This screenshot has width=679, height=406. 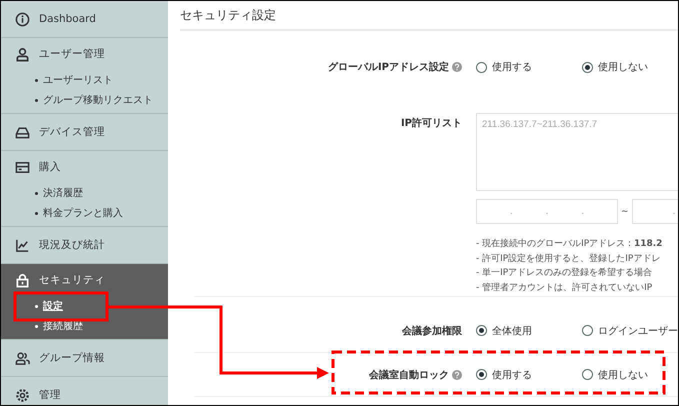 I want to click on user-icon, so click(x=22, y=54).